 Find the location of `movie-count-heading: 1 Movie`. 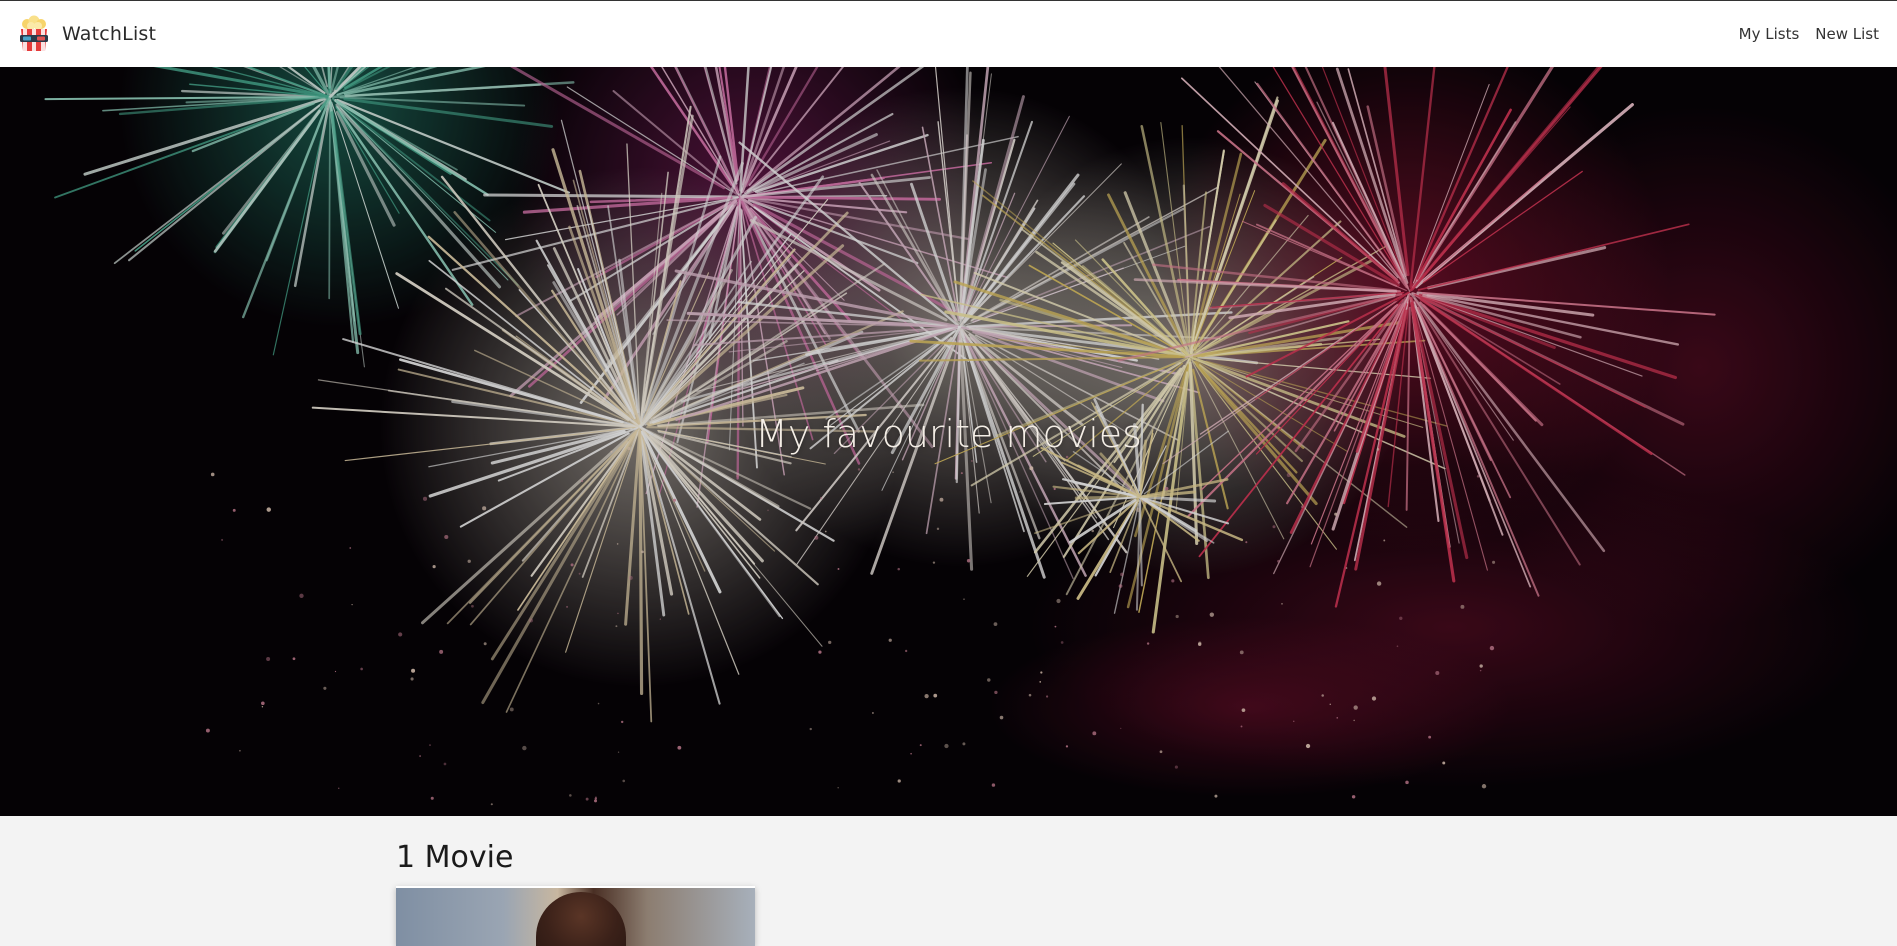

movie-count-heading: 1 Movie is located at coordinates (455, 857).